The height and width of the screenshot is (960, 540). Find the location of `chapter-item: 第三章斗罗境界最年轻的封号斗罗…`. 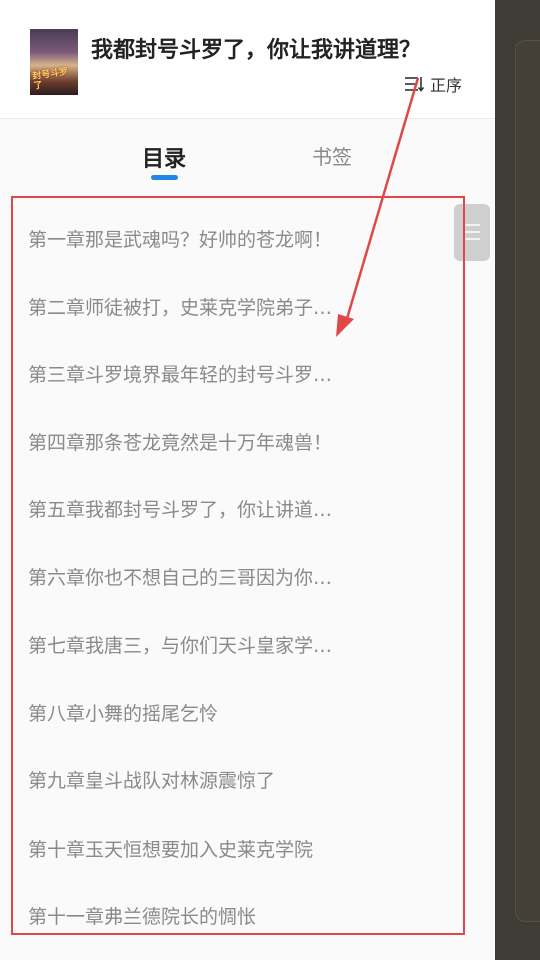

chapter-item: 第三章斗罗境界最年轻的封号斗罗… is located at coordinates (193, 375).